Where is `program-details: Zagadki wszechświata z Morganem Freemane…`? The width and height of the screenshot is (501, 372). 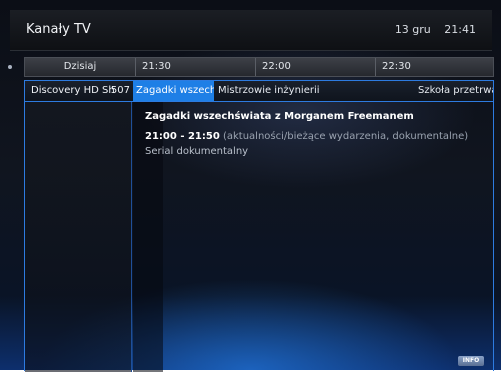 program-details: Zagadki wszechświata z Morganem Freemane… is located at coordinates (315, 135).